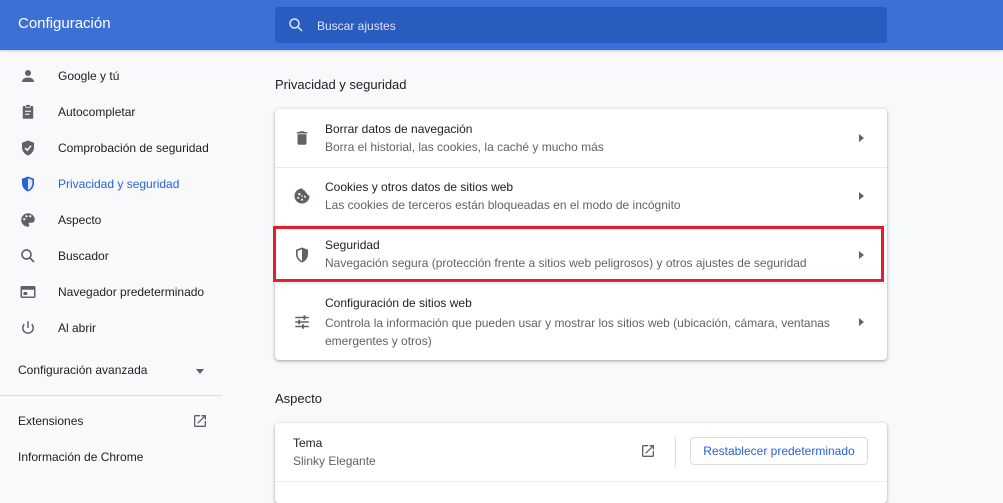 Image resolution: width=1003 pixels, height=503 pixels. What do you see at coordinates (83, 256) in the screenshot?
I see `sidebar-item-label: Buscador` at bounding box center [83, 256].